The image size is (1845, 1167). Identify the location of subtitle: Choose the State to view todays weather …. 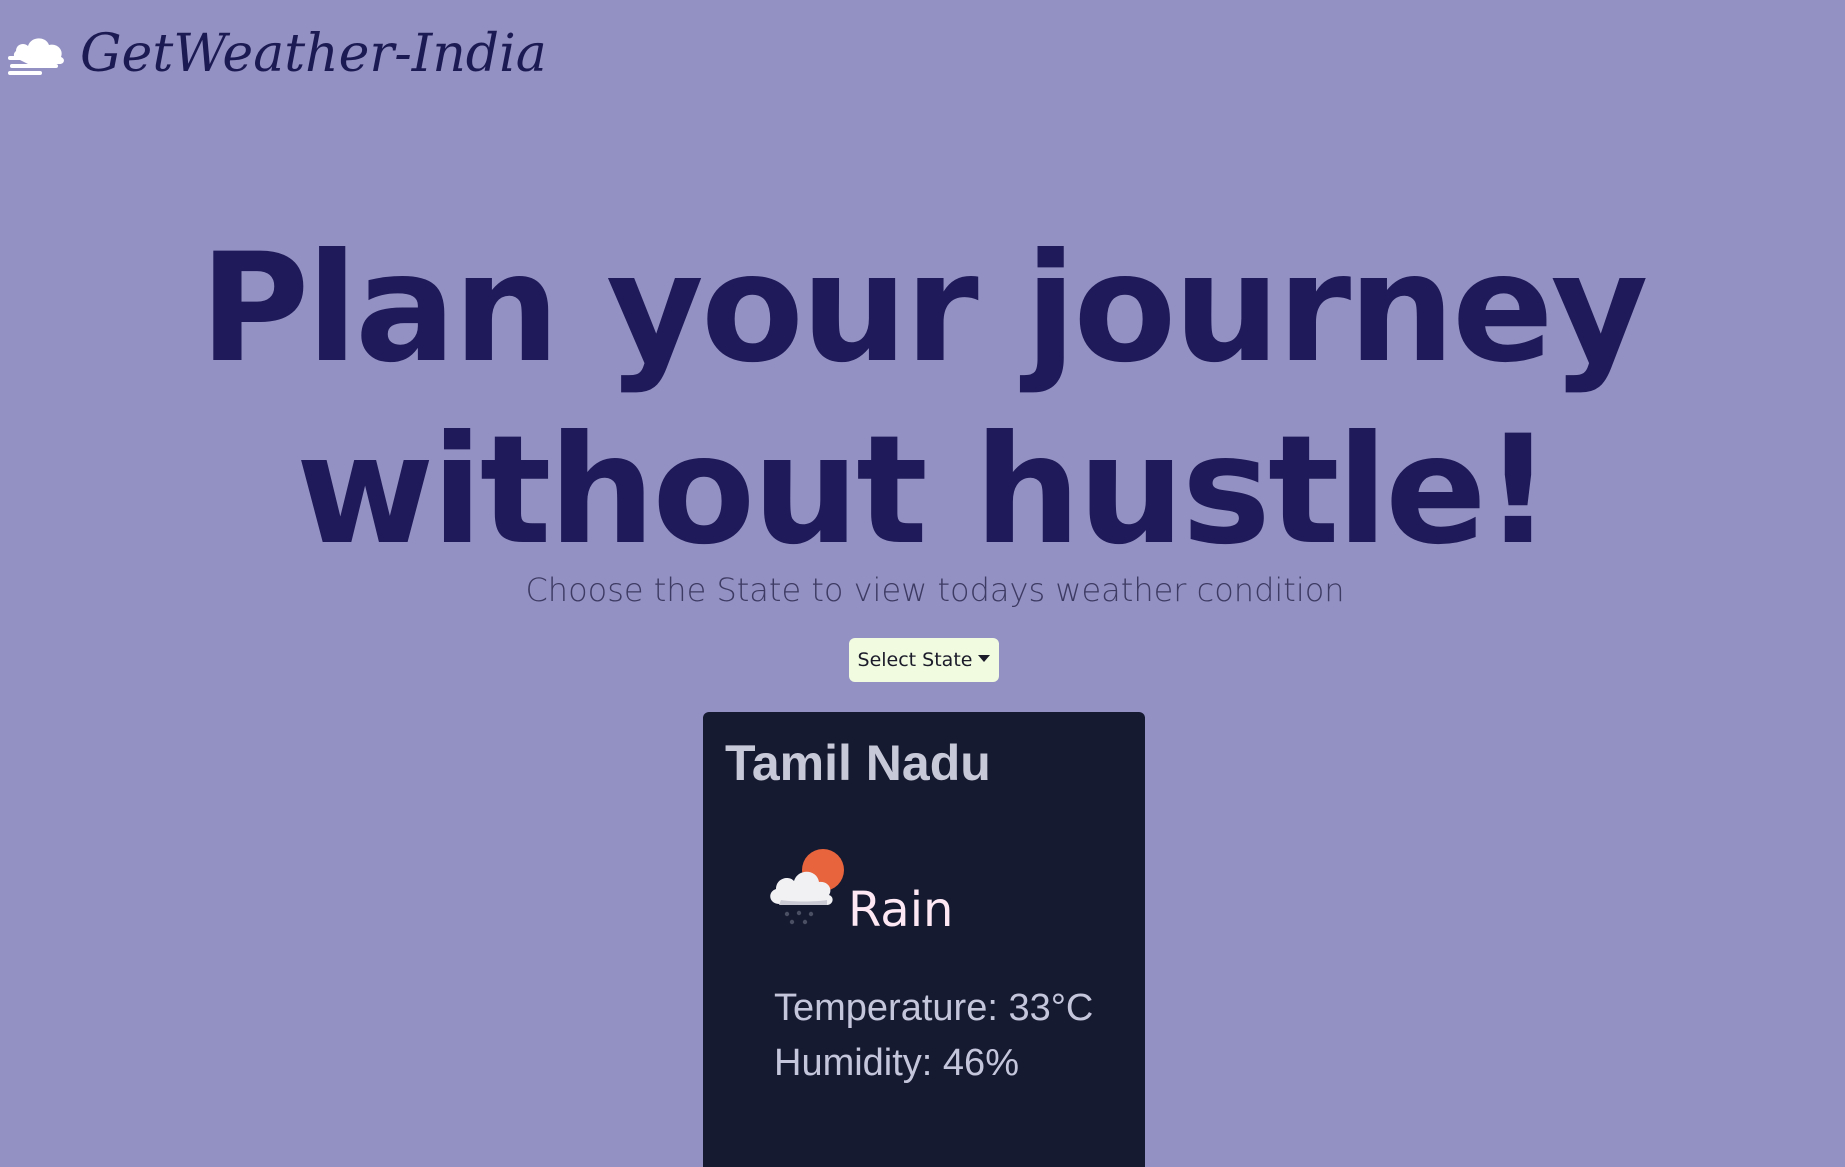
(935, 590).